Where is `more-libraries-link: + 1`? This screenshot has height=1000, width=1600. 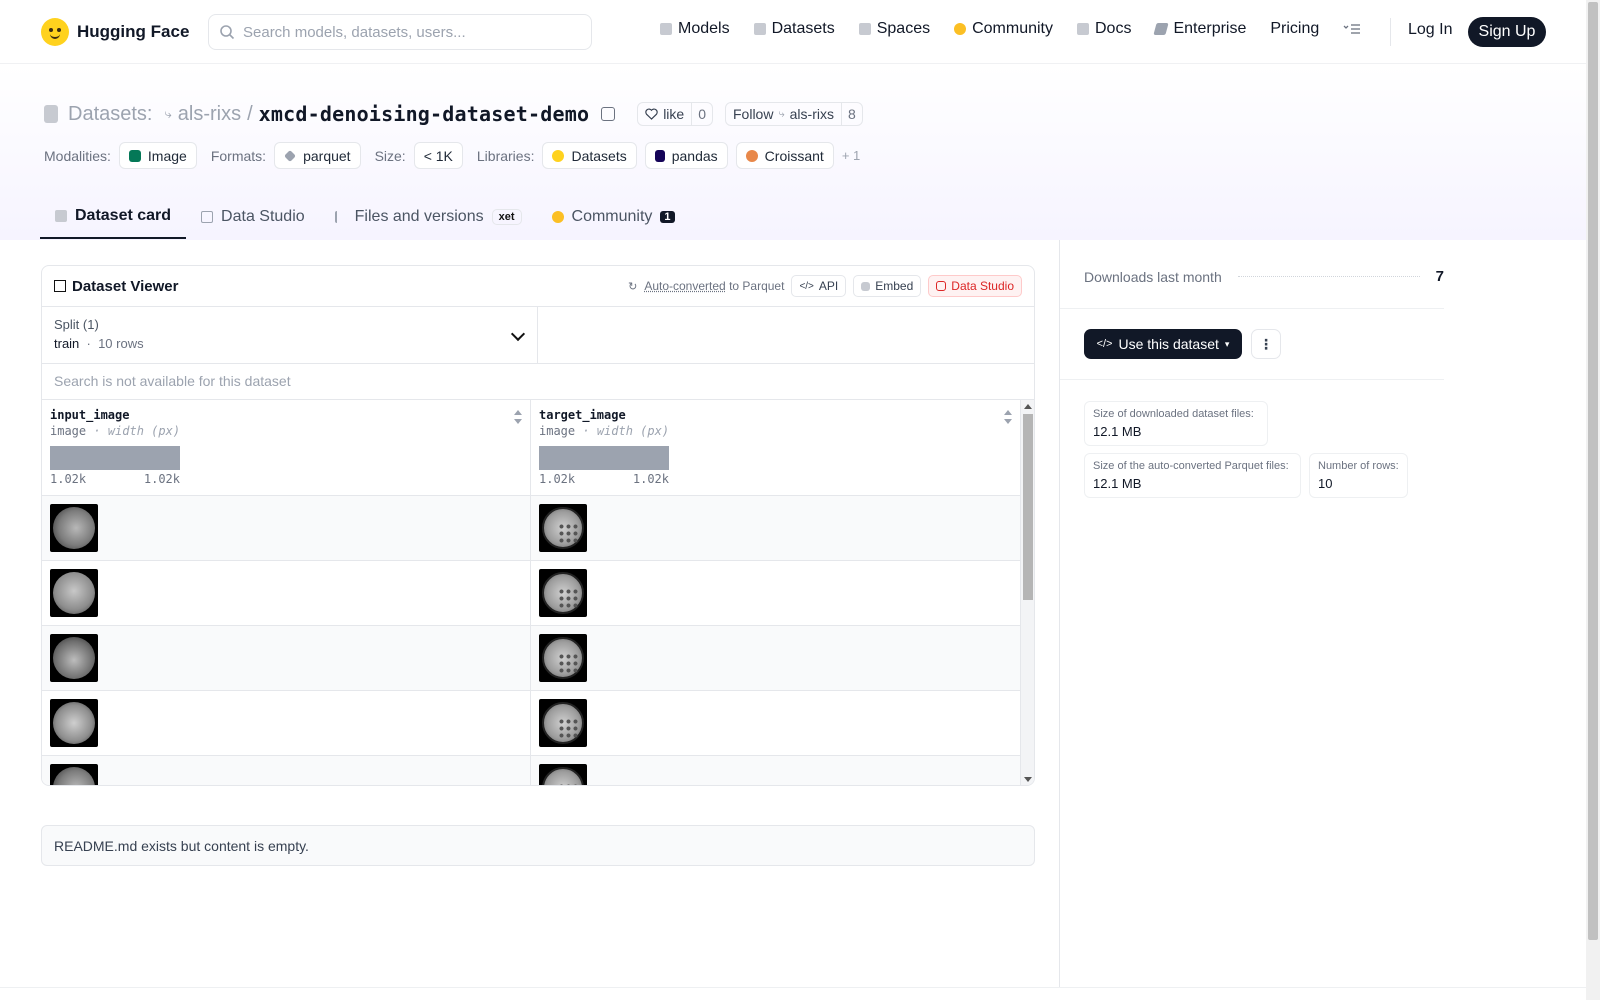 more-libraries-link: + 1 is located at coordinates (851, 155).